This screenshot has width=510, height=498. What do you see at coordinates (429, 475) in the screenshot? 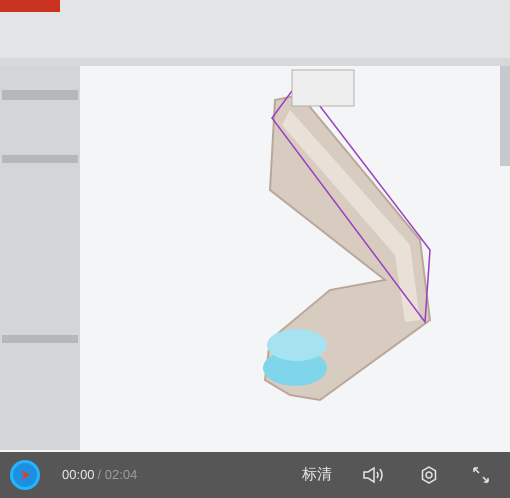
I see `settings-icon` at bounding box center [429, 475].